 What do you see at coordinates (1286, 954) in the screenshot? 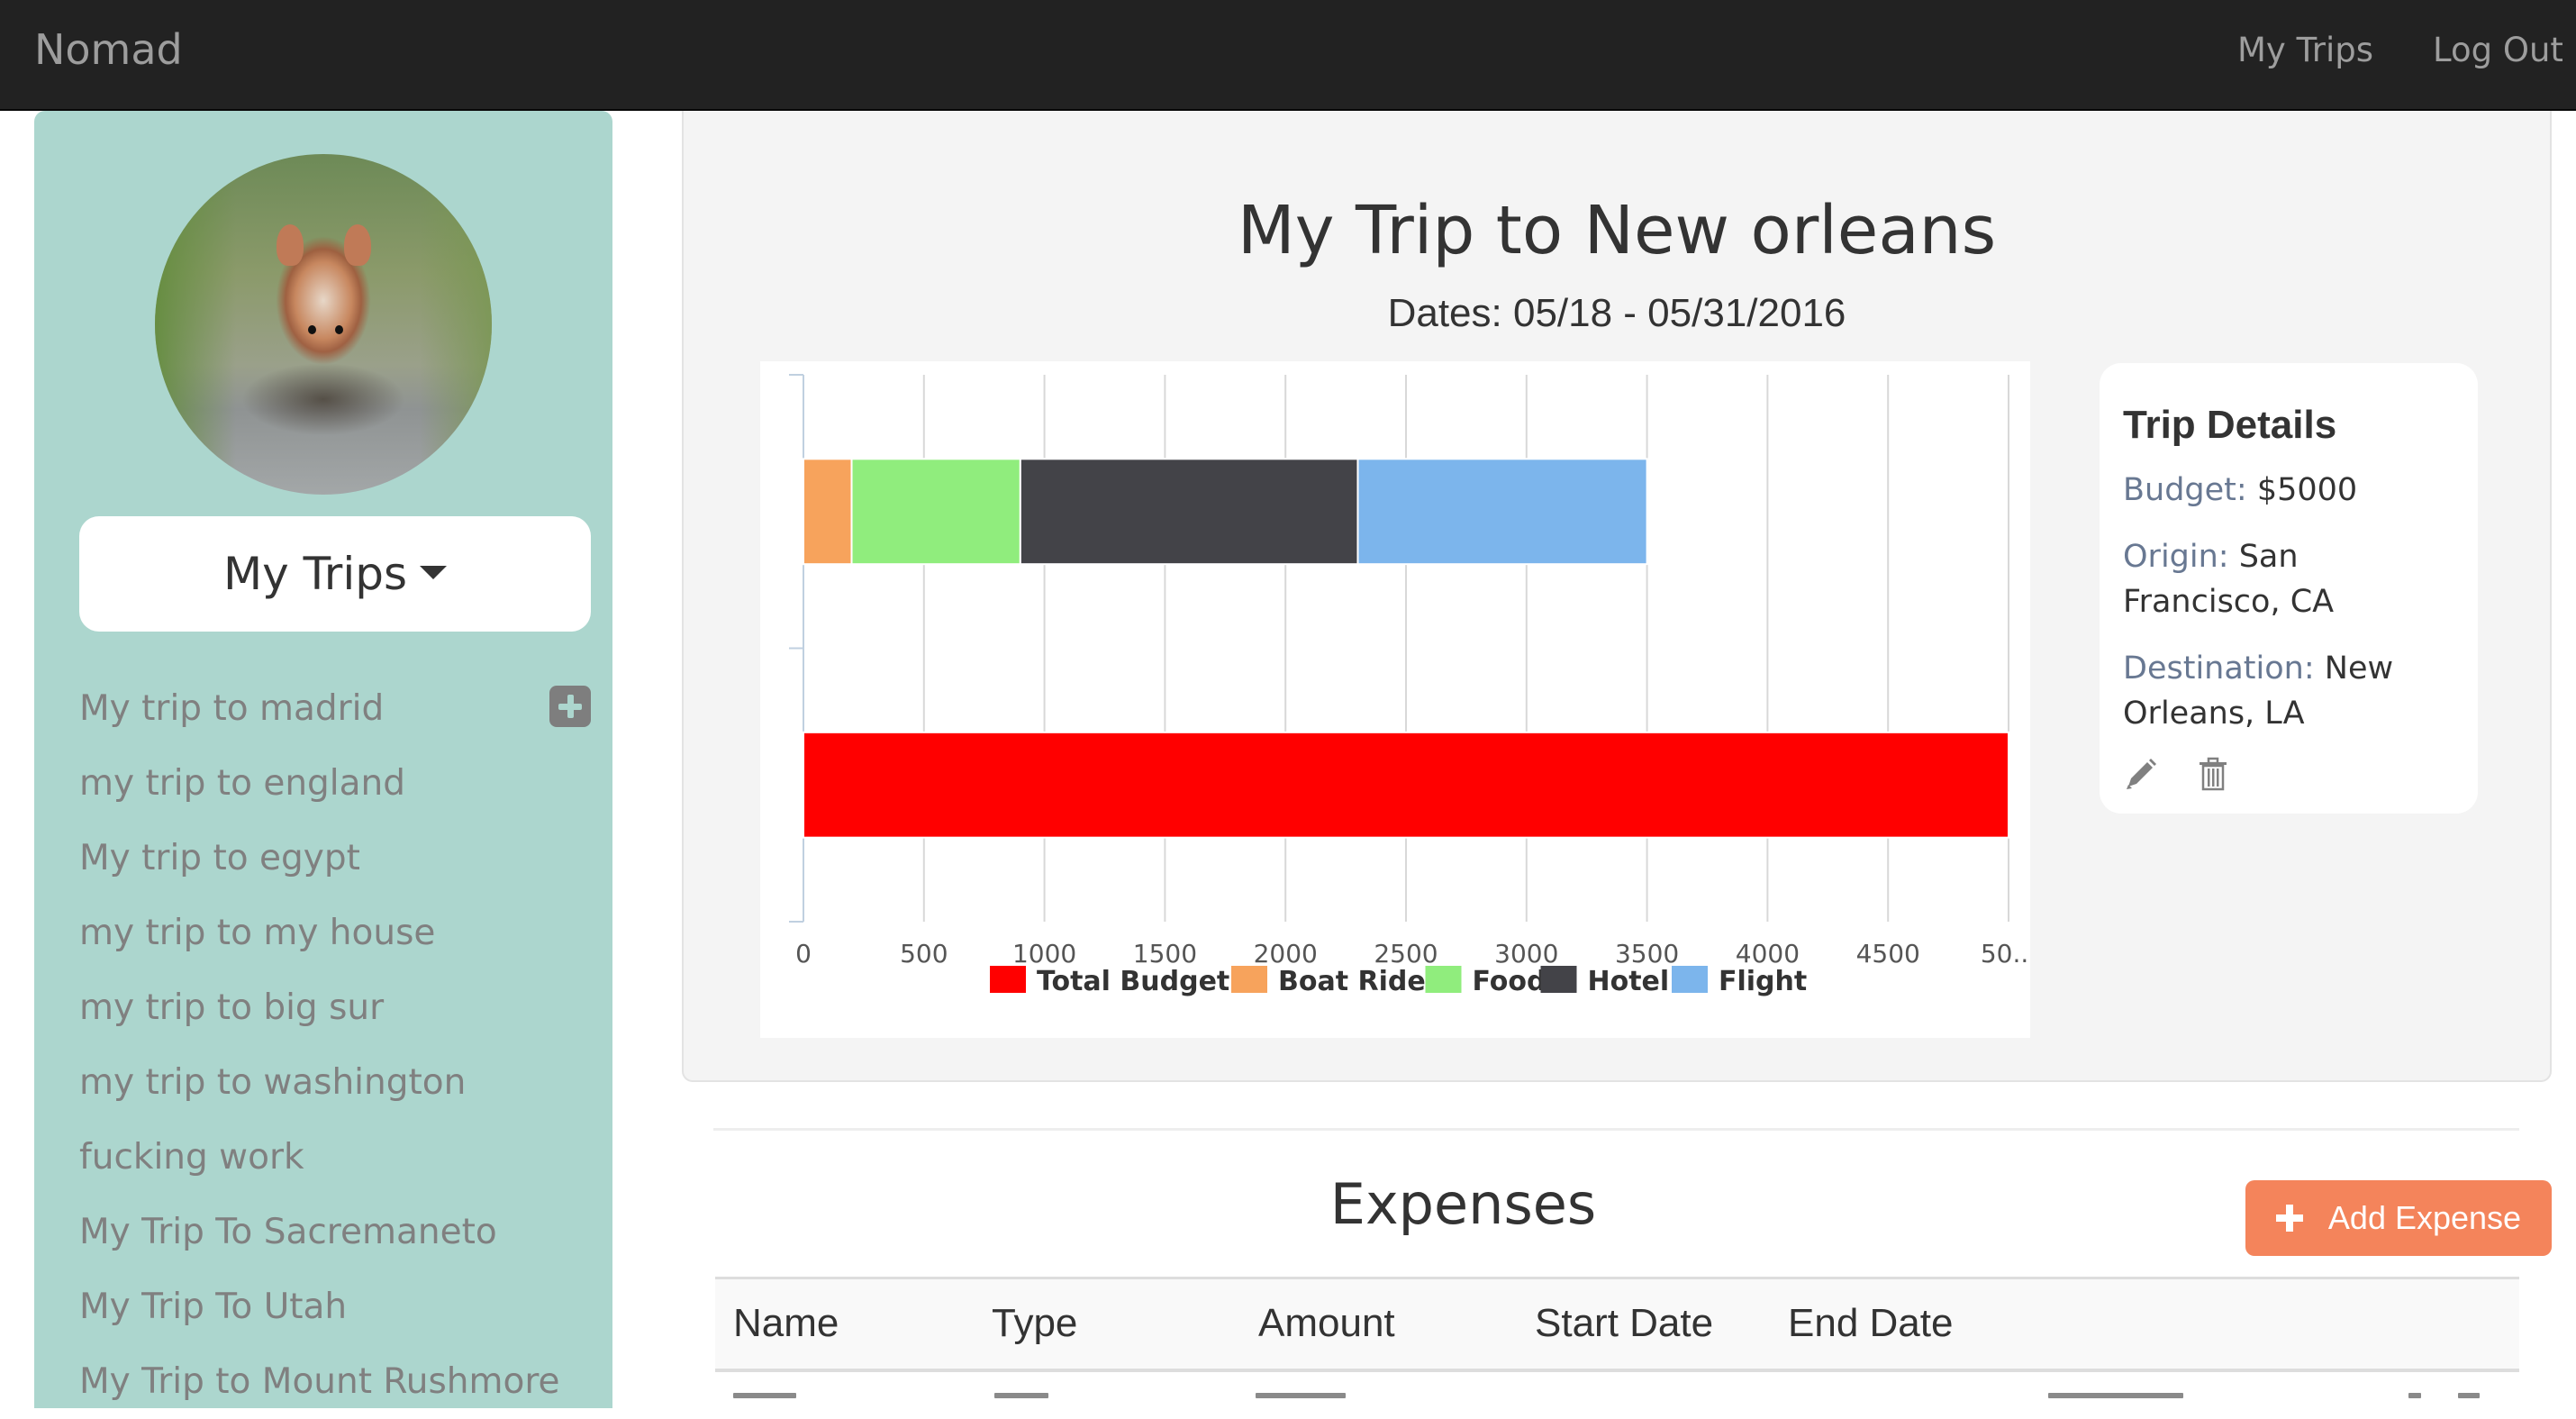
I see `x-tick-label: 2000` at bounding box center [1286, 954].